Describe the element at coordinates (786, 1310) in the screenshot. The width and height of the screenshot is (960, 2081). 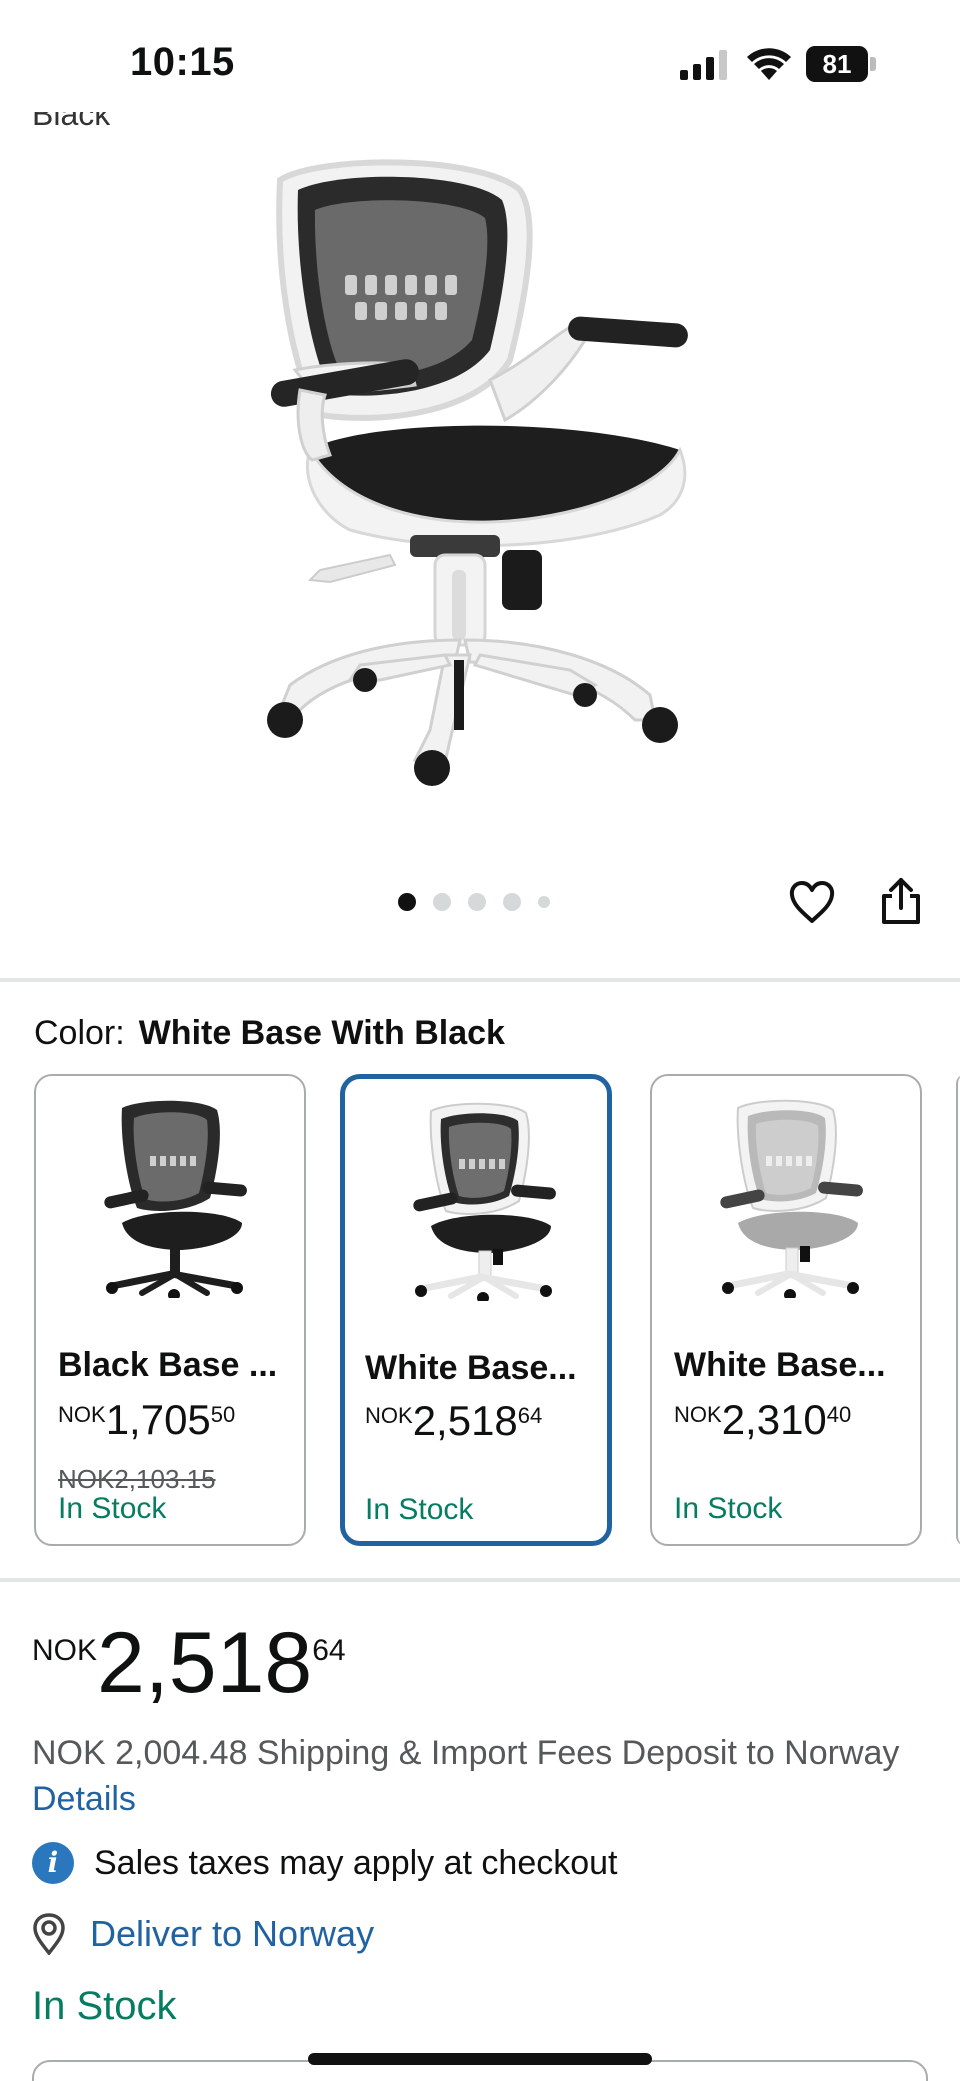
I see `color-swatch-white-base-grey: White Base... NOK2,31040 In Stock` at that location.